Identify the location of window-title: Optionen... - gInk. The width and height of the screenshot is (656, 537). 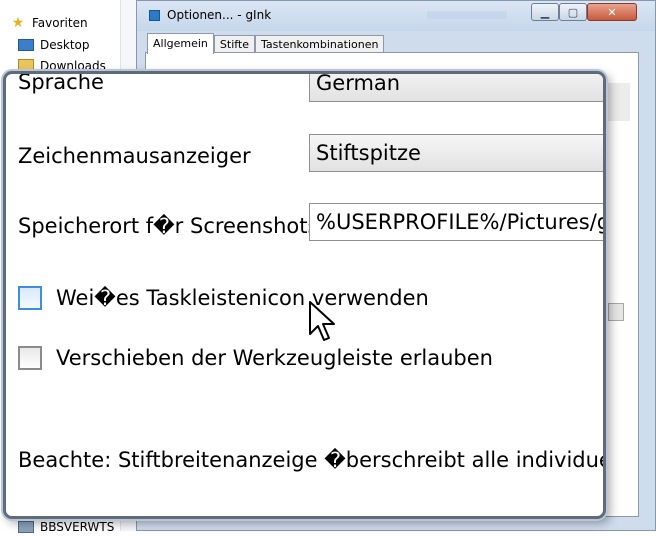
(219, 15).